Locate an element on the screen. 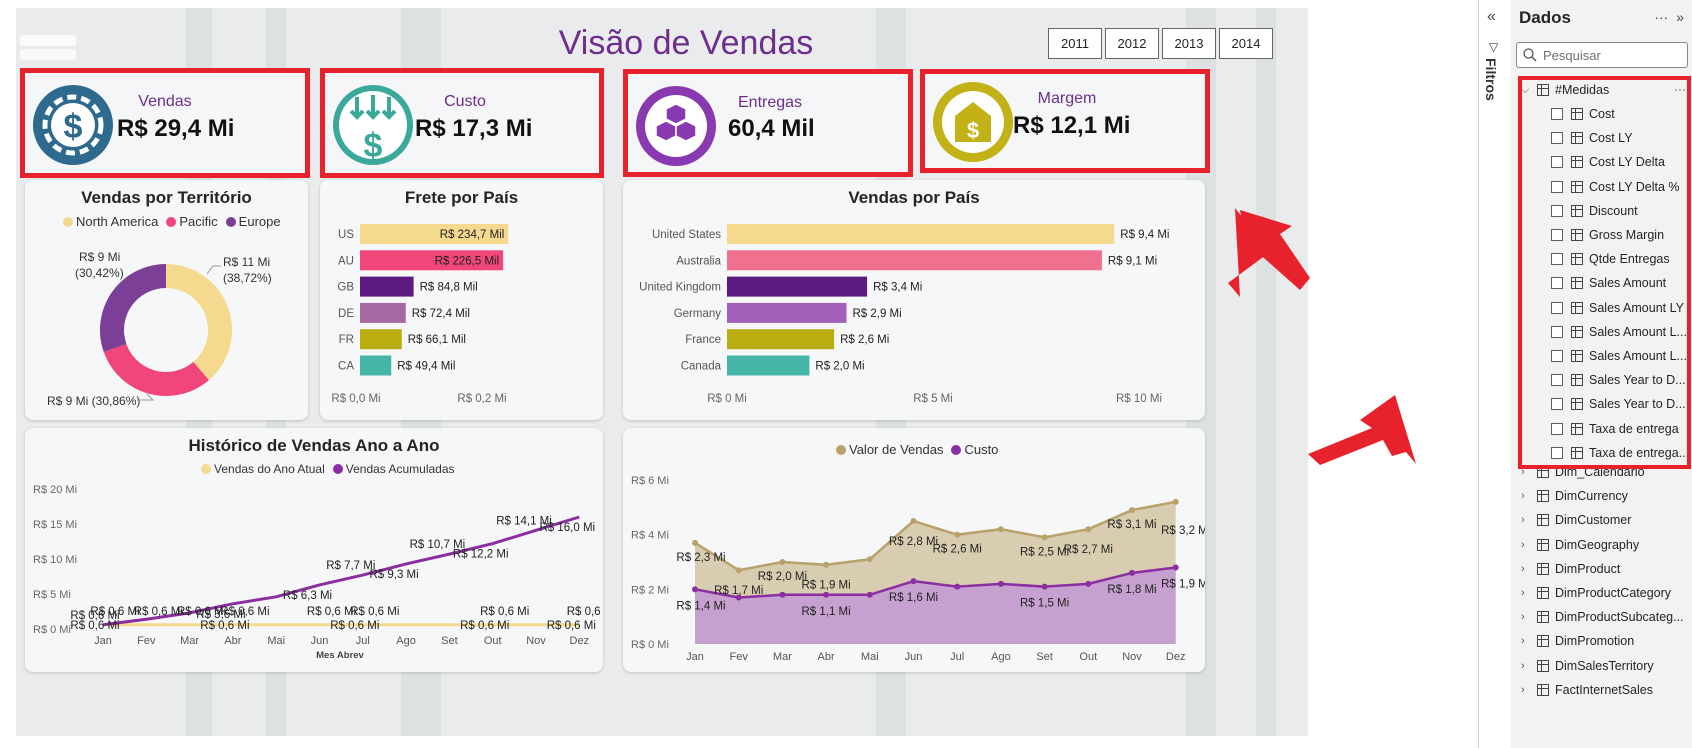  search-field: Pesquisar is located at coordinates (1602, 55).